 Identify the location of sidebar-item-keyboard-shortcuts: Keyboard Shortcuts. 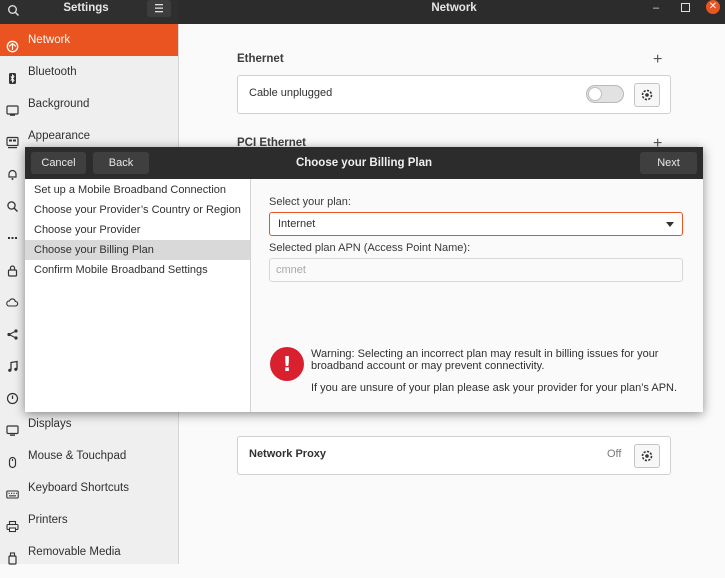
(89, 488).